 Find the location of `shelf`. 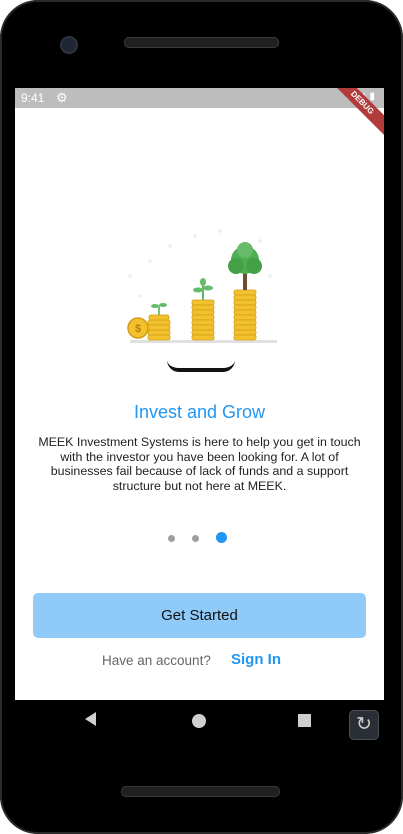

shelf is located at coordinates (203, 341).